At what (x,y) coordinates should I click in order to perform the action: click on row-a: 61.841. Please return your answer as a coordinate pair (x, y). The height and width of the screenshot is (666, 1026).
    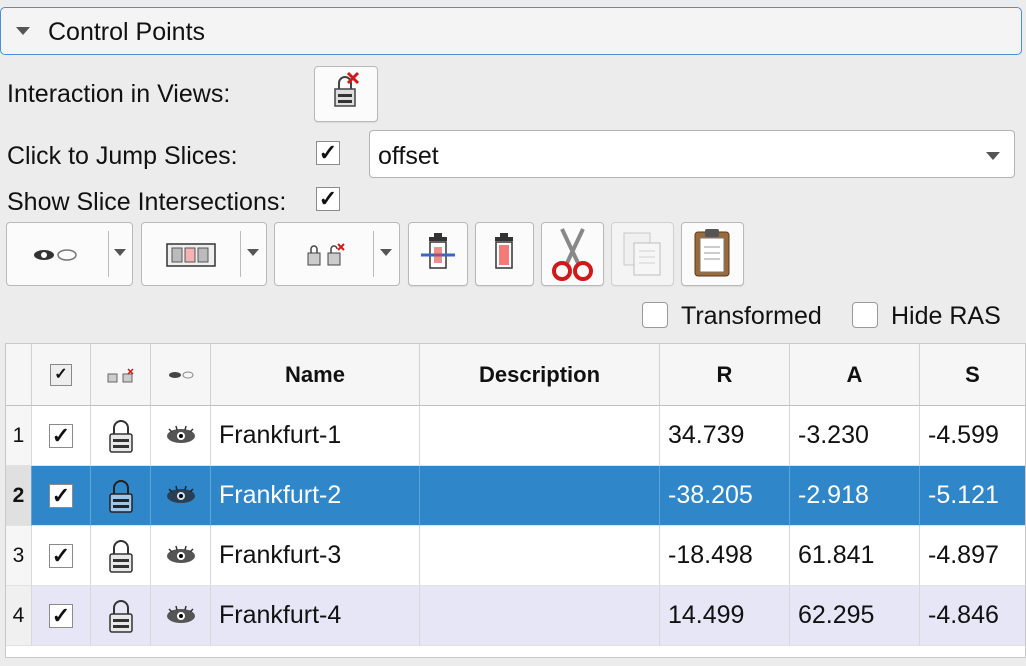
    Looking at the image, I should click on (855, 556).